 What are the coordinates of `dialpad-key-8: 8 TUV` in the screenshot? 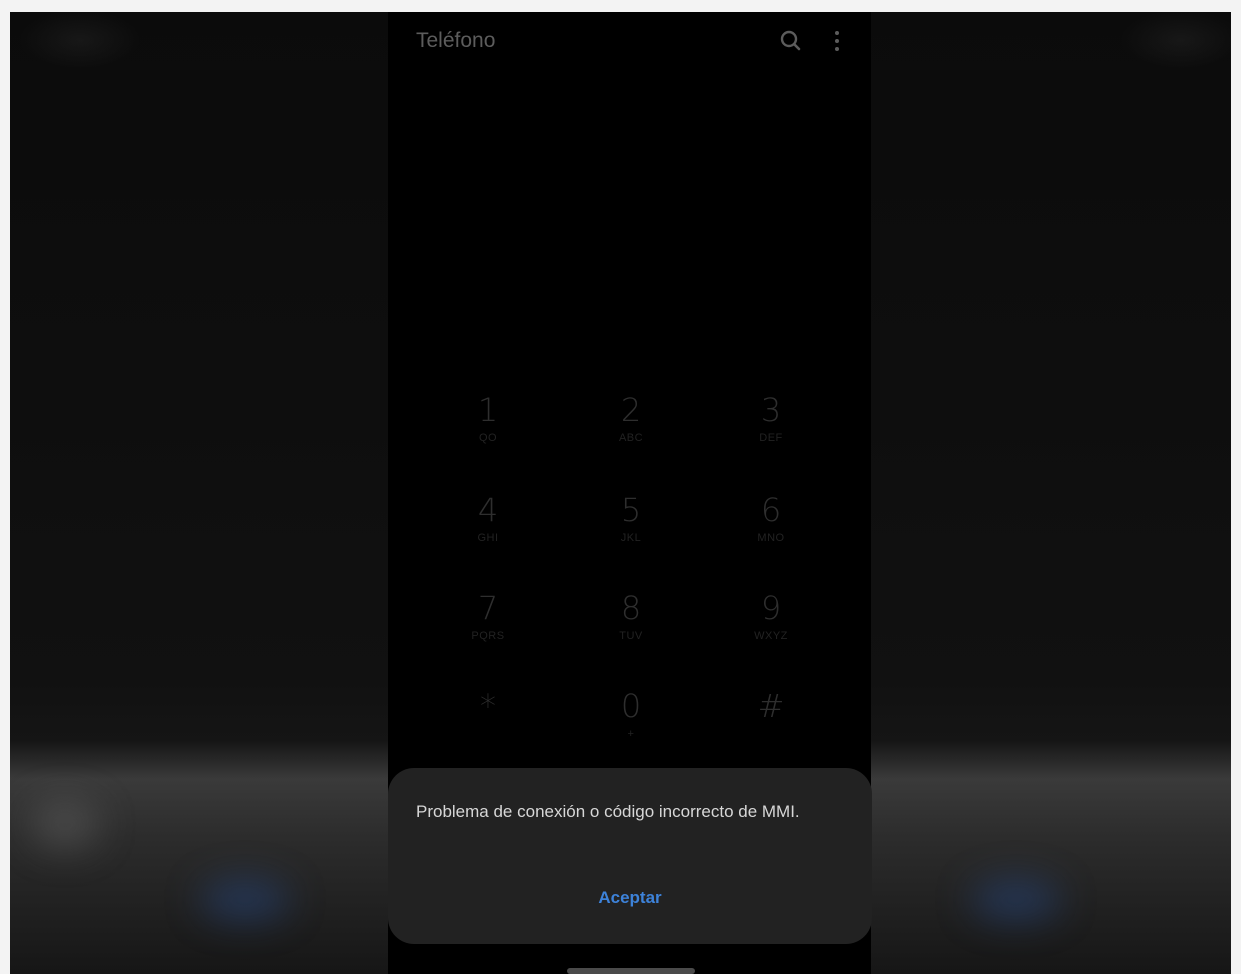 It's located at (631, 633).